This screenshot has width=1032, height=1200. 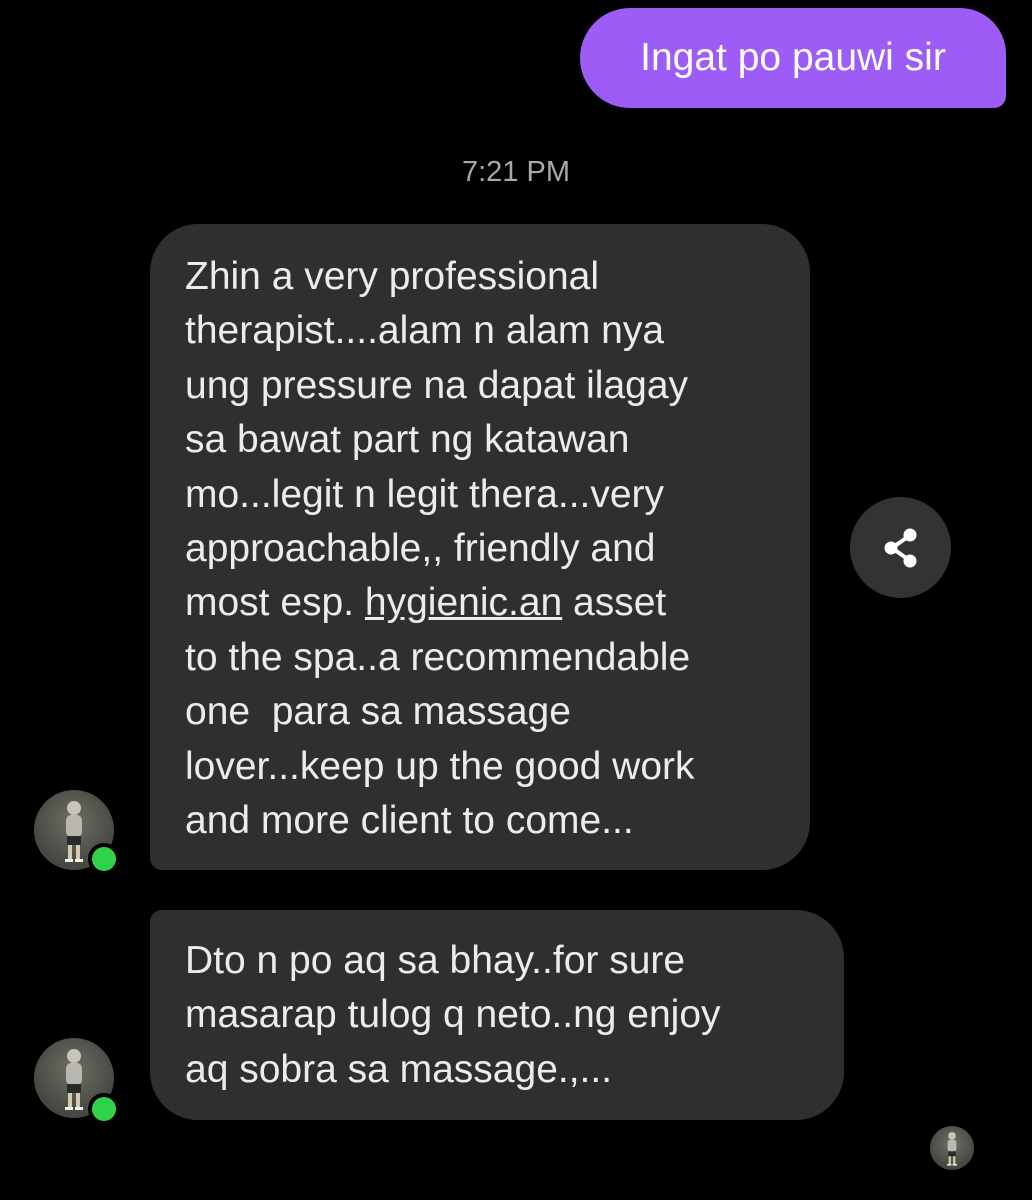 What do you see at coordinates (420, 549) in the screenshot?
I see `message-line: approachable,, friendly and` at bounding box center [420, 549].